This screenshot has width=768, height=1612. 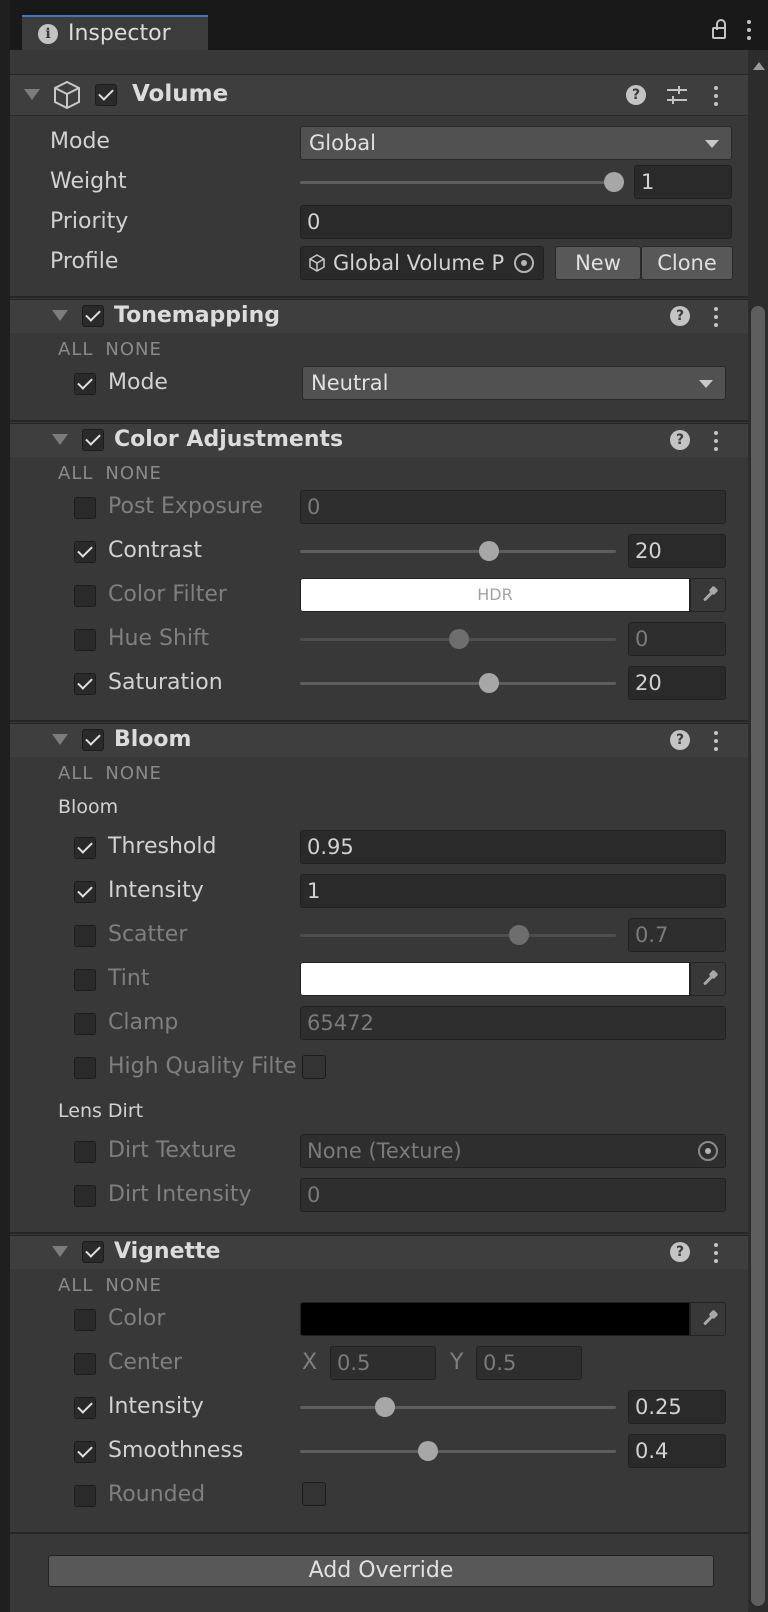 What do you see at coordinates (85, 892) in the screenshot?
I see `bloom-intensity-override-checkbox` at bounding box center [85, 892].